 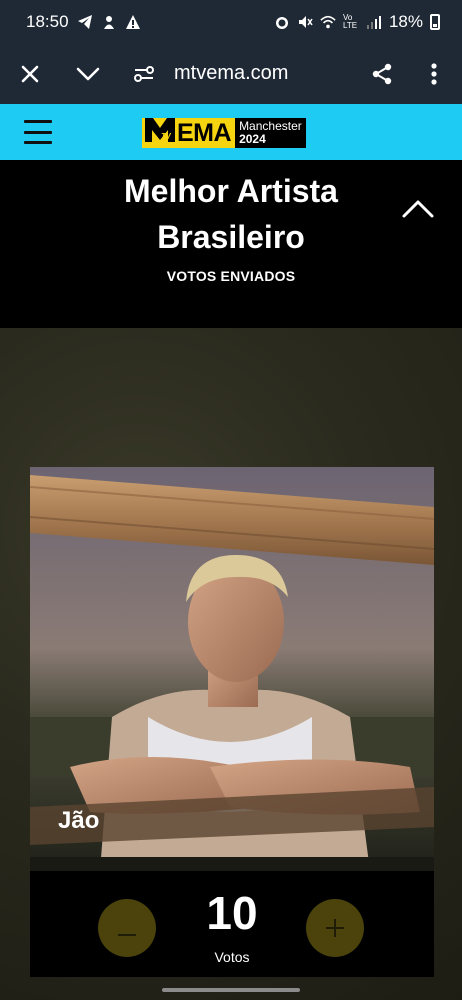 What do you see at coordinates (88, 74) in the screenshot?
I see `chevron-down-icon` at bounding box center [88, 74].